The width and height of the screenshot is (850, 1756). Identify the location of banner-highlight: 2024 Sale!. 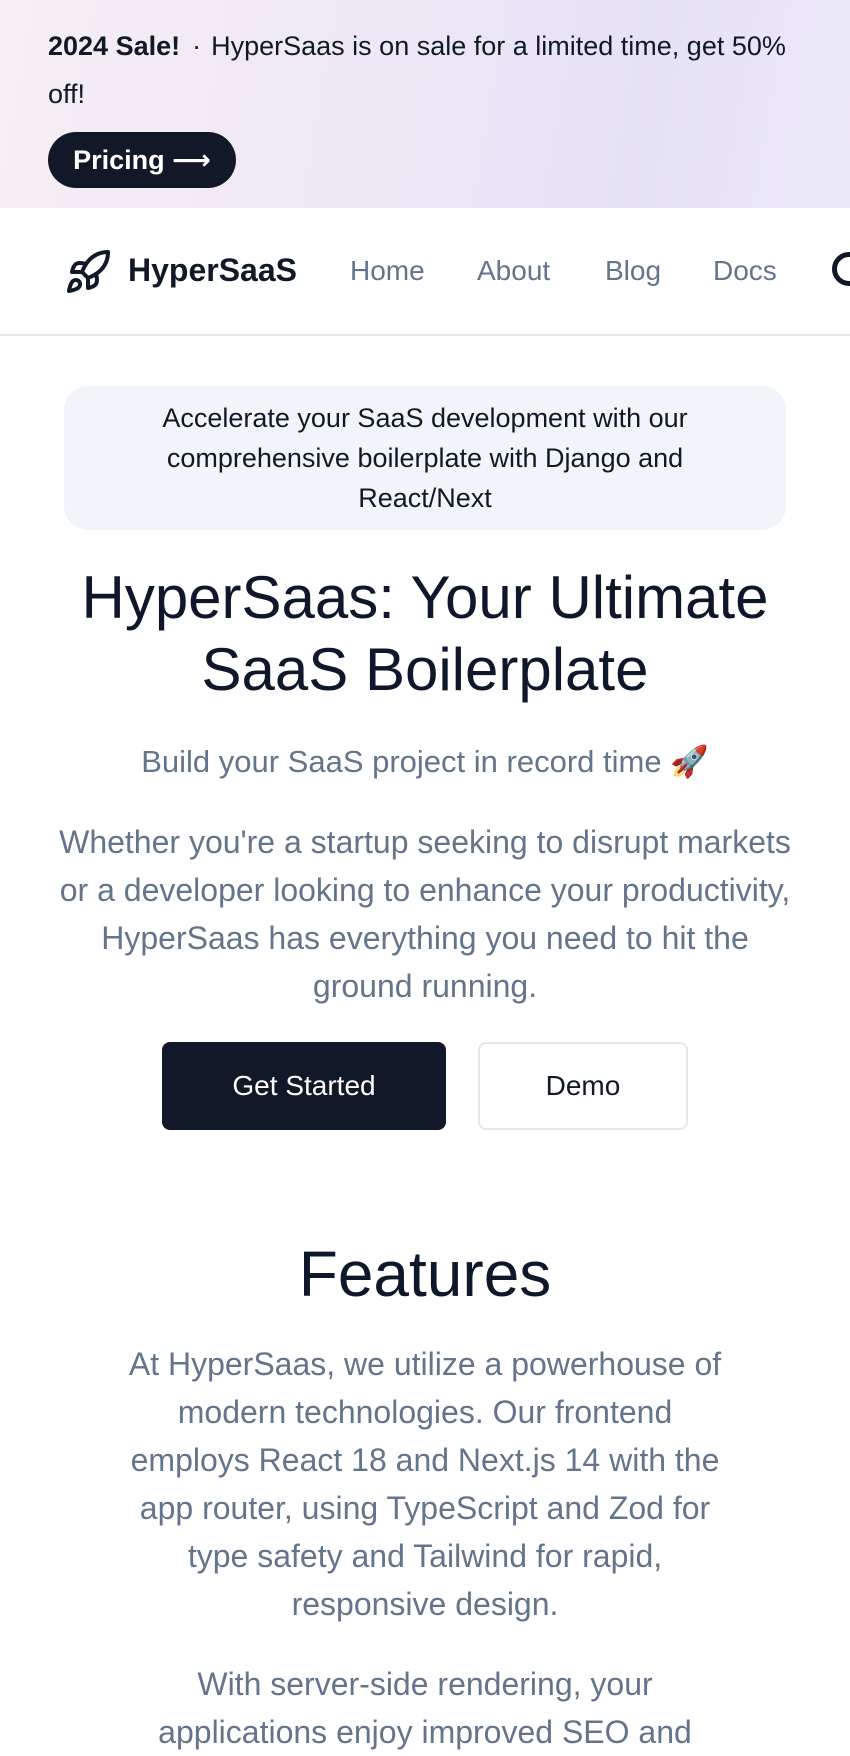
(114, 46).